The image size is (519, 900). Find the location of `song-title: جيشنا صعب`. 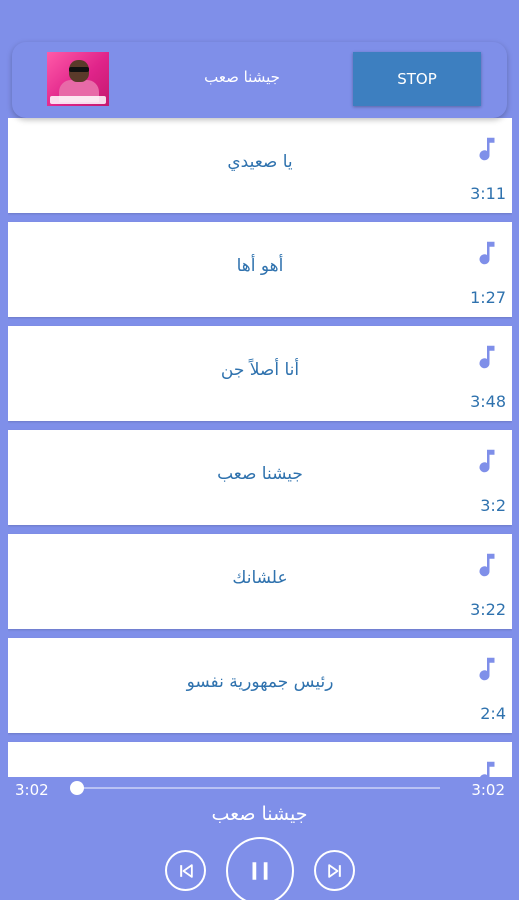

song-title: جيشنا صعب is located at coordinates (260, 474).